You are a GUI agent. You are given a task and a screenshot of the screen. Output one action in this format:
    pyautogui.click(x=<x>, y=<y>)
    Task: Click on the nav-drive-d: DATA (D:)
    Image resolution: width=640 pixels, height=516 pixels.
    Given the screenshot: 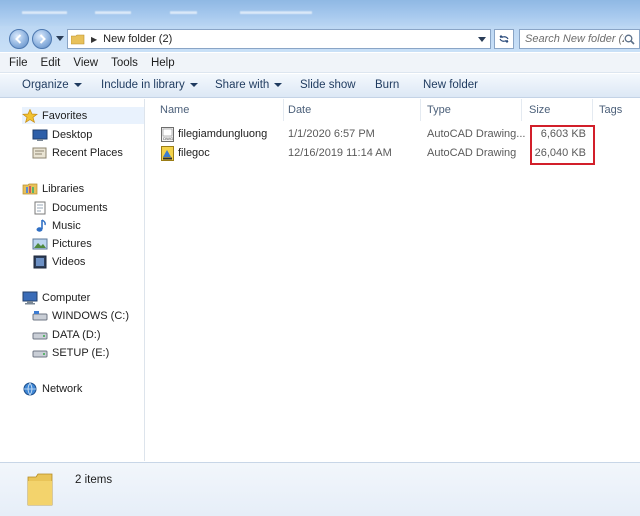 What is the action you would take?
    pyautogui.click(x=66, y=334)
    